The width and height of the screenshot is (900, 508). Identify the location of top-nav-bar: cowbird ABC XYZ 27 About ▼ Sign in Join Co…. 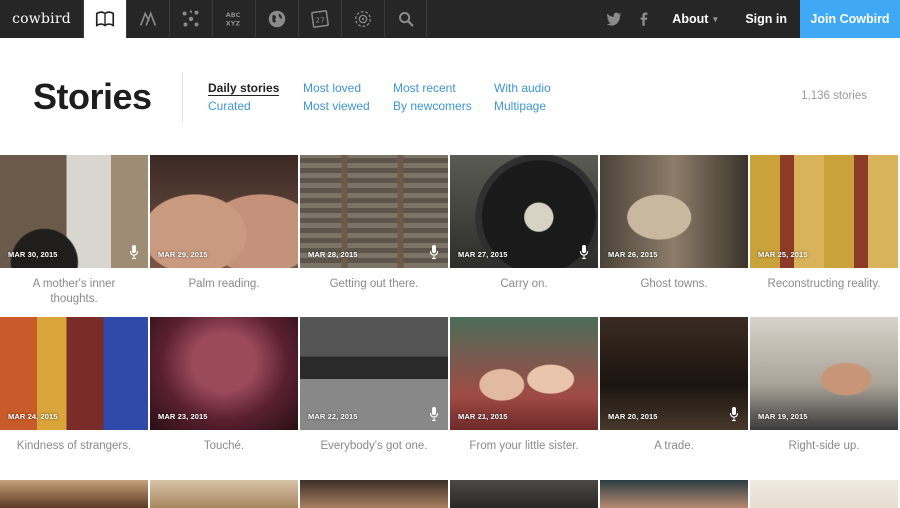
(450, 19).